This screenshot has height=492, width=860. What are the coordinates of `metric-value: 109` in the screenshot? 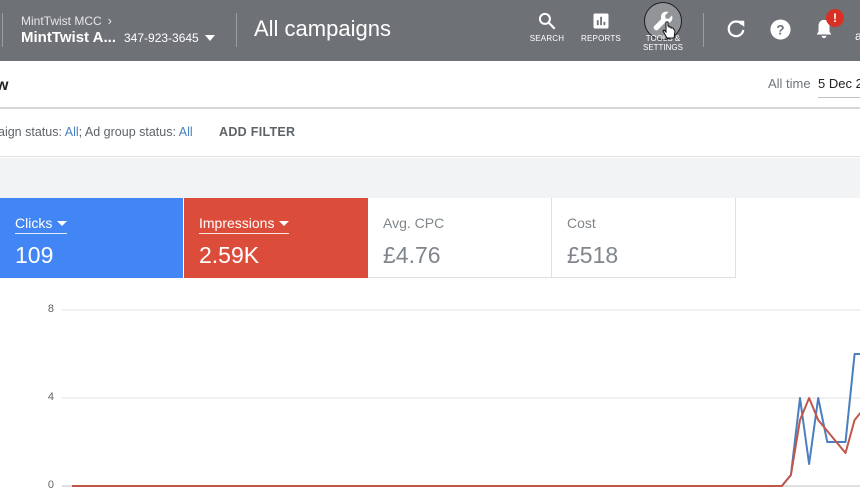 It's located at (34, 255).